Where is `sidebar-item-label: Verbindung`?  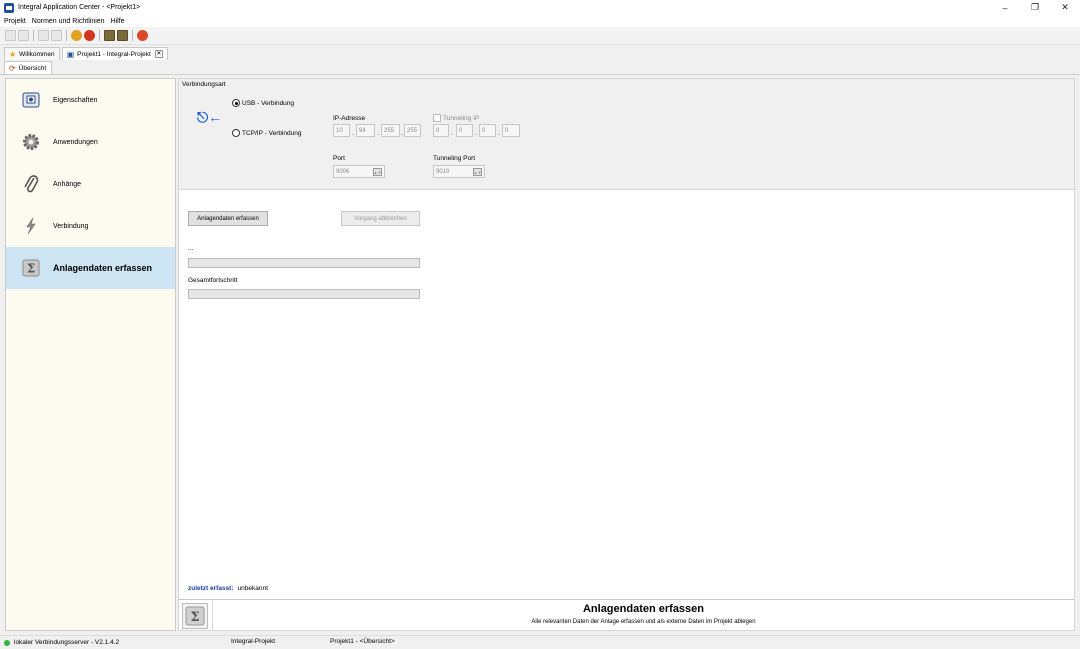 sidebar-item-label: Verbindung is located at coordinates (71, 226).